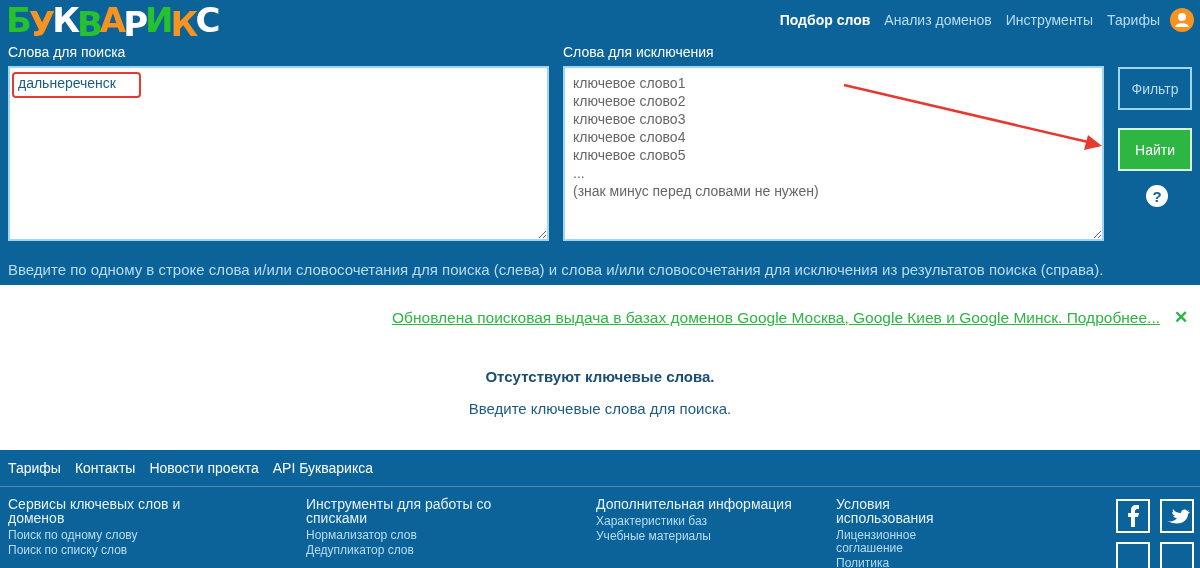 This screenshot has width=1200, height=568. I want to click on exclude-words-field: ключевое слово1 ключевое слово2 ключевое слово3 ключевое слово4 ключевое слово5 ... (знак минус перед словами не нужен), so click(833, 153).